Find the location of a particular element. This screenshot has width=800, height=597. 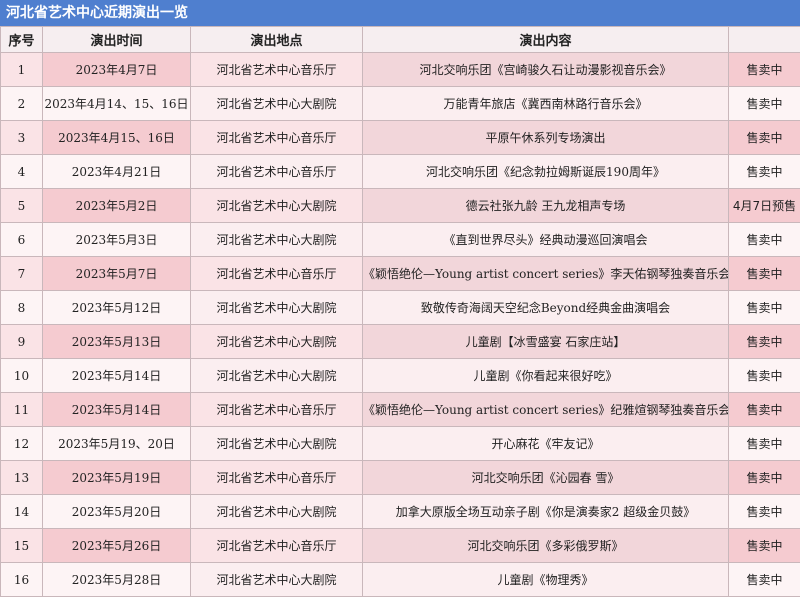

performance-title: 开心麻花《牢友记》 is located at coordinates (546, 444).